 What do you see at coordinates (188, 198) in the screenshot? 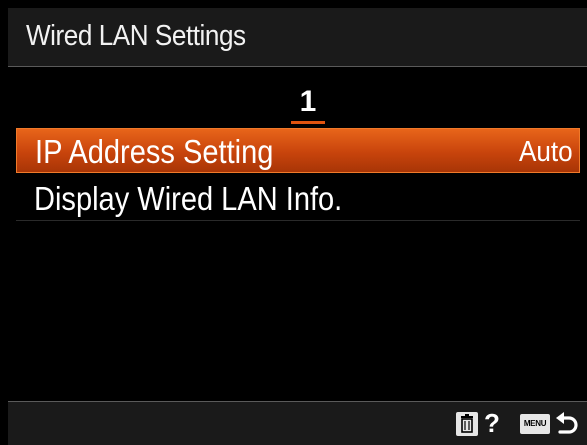
I see `menu-item-label: Display Wired LAN Info.` at bounding box center [188, 198].